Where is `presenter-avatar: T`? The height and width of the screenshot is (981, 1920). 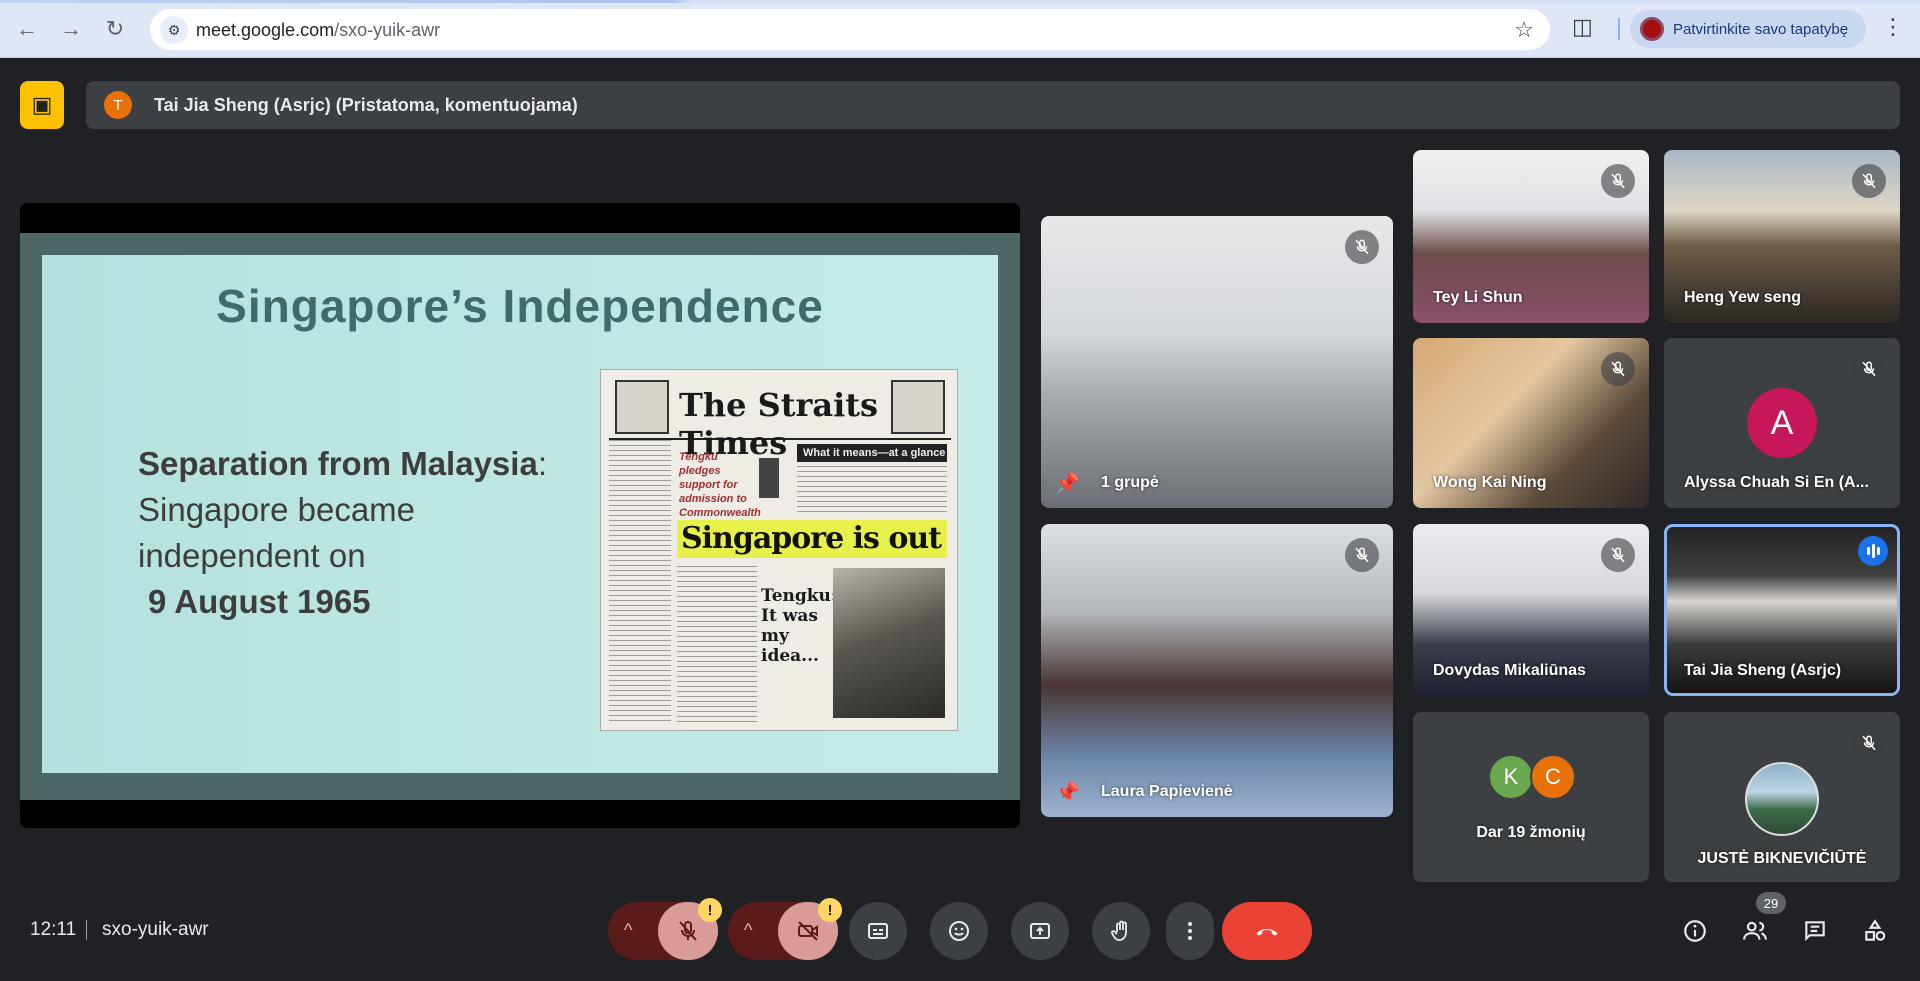 presenter-avatar: T is located at coordinates (118, 105).